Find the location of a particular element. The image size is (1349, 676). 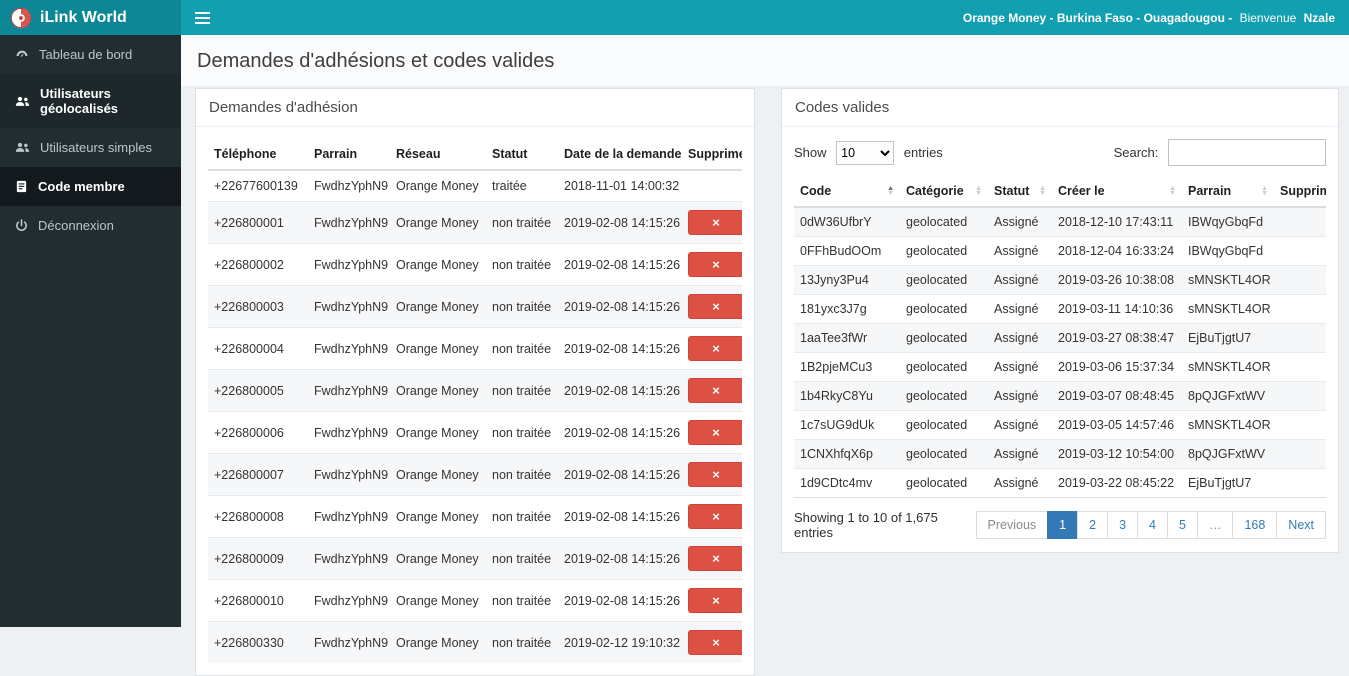

pagination-item: Previous is located at coordinates (1012, 525).